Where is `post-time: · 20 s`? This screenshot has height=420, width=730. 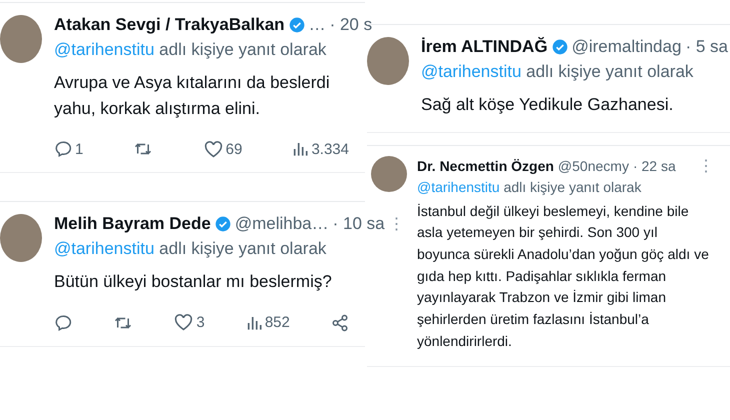
post-time: · 20 s is located at coordinates (351, 25).